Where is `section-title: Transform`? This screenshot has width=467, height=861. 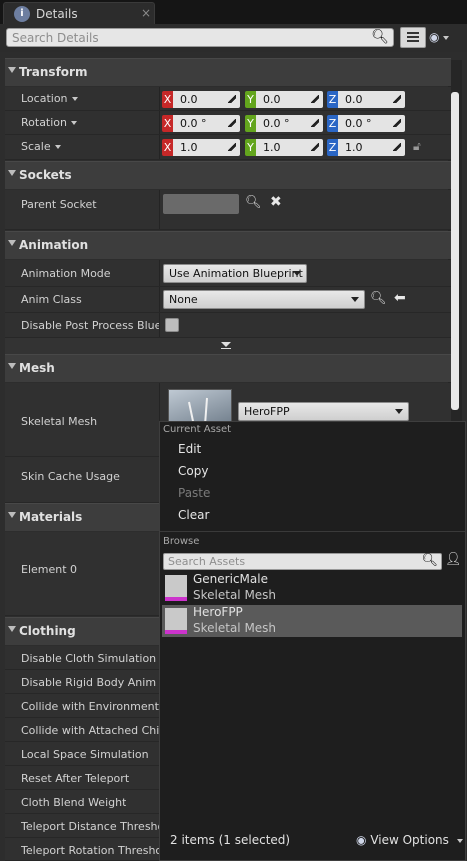
section-title: Transform is located at coordinates (53, 72).